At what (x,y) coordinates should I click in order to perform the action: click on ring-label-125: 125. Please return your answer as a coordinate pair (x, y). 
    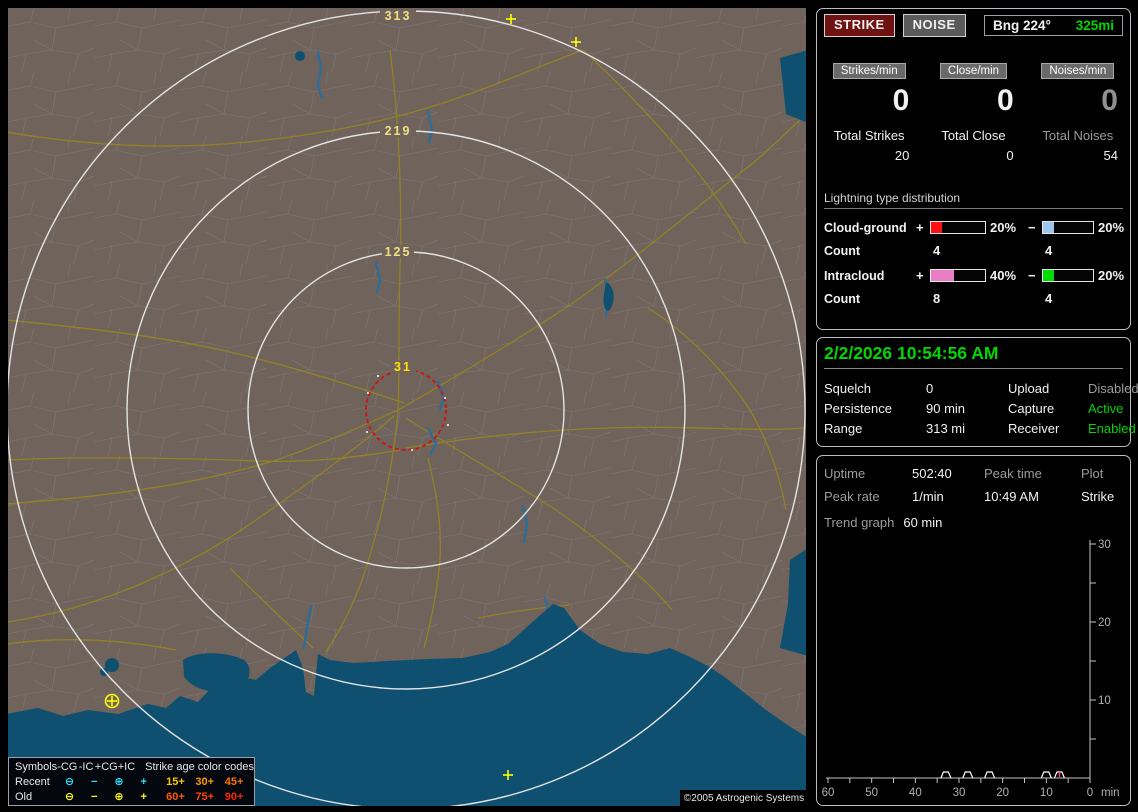
    Looking at the image, I should click on (398, 252).